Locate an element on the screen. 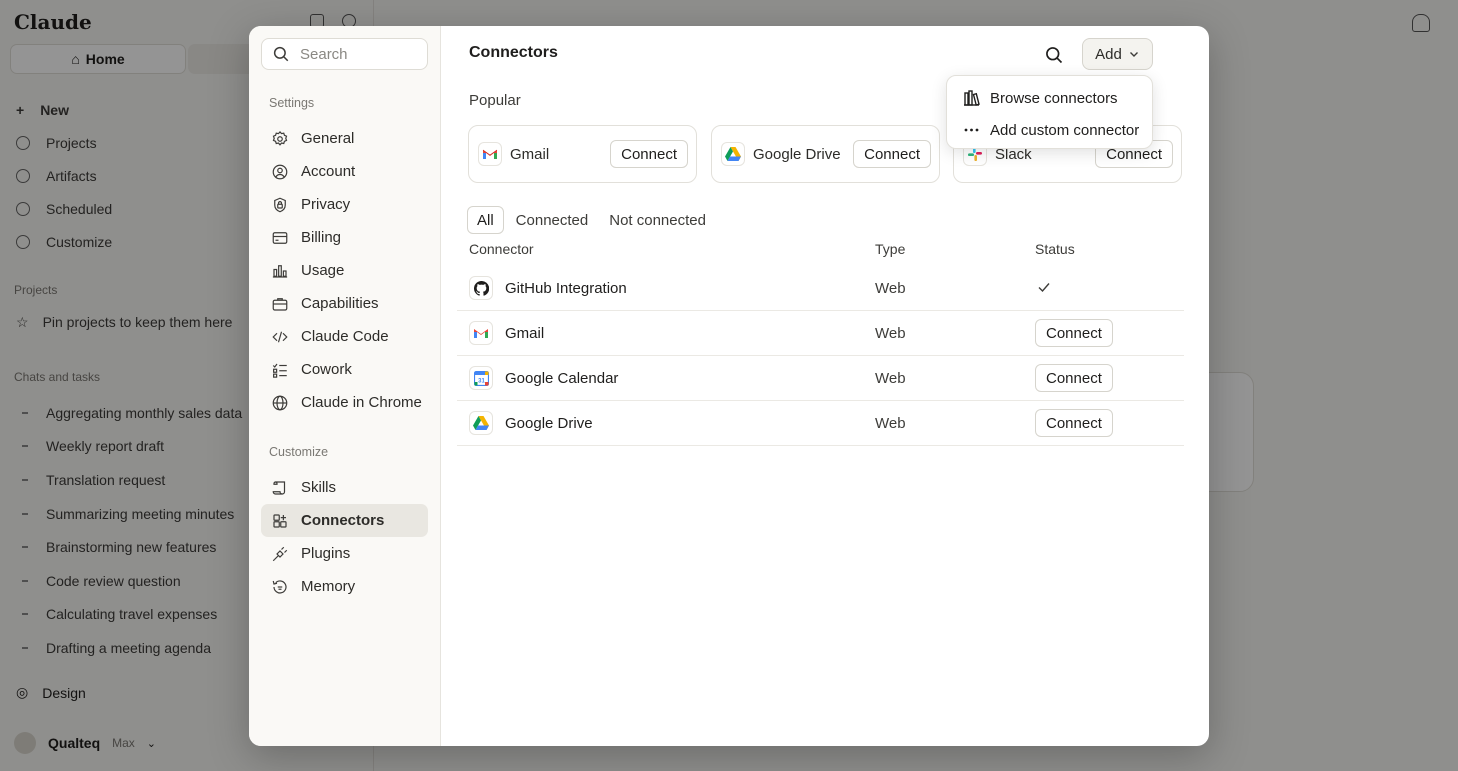 This screenshot has height=771, width=1458. scroll-icon is located at coordinates (279, 487).